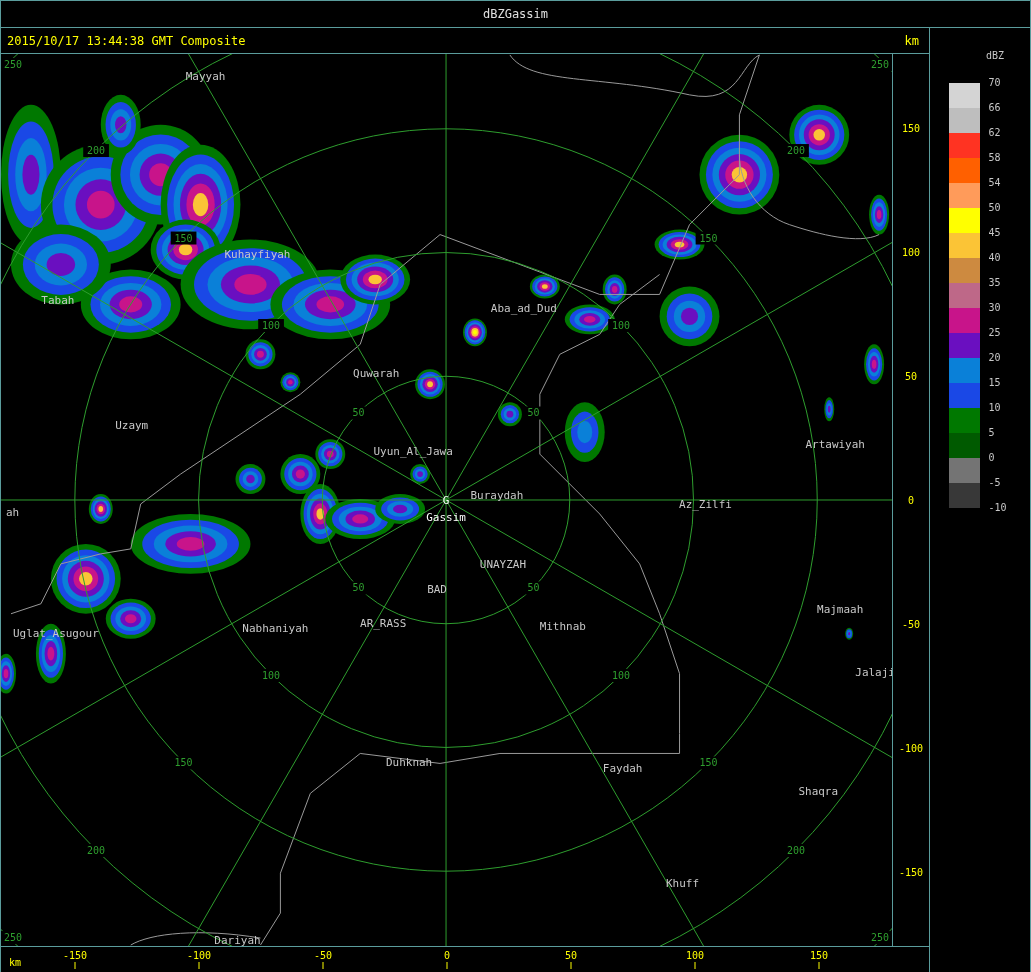 The width and height of the screenshot is (1031, 972). What do you see at coordinates (995, 358) in the screenshot?
I see `legend-label: 20` at bounding box center [995, 358].